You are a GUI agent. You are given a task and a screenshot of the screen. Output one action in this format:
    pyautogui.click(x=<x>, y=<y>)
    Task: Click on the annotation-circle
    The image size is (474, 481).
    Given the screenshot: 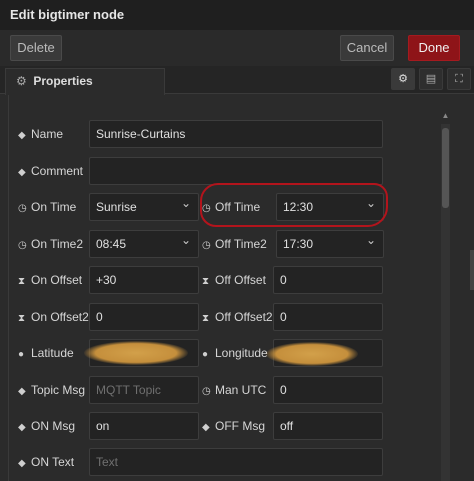 What is the action you would take?
    pyautogui.click(x=294, y=205)
    